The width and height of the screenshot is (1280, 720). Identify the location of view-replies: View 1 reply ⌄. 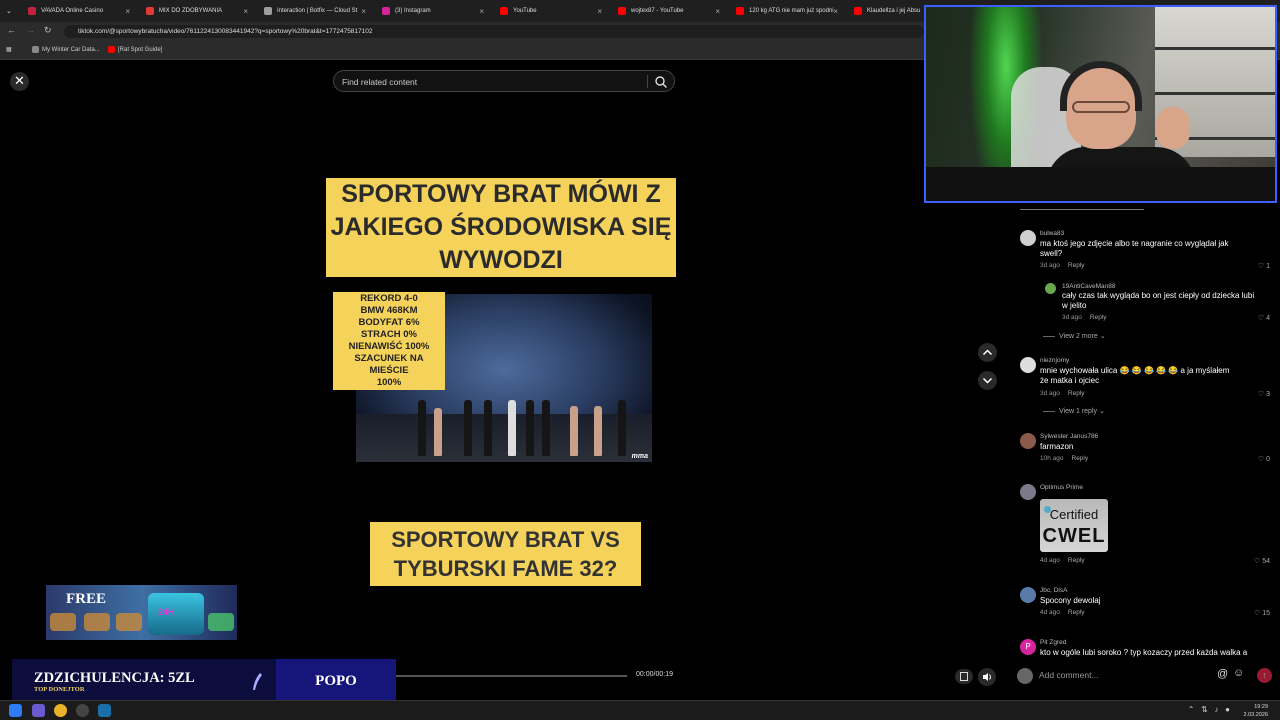
(1074, 411).